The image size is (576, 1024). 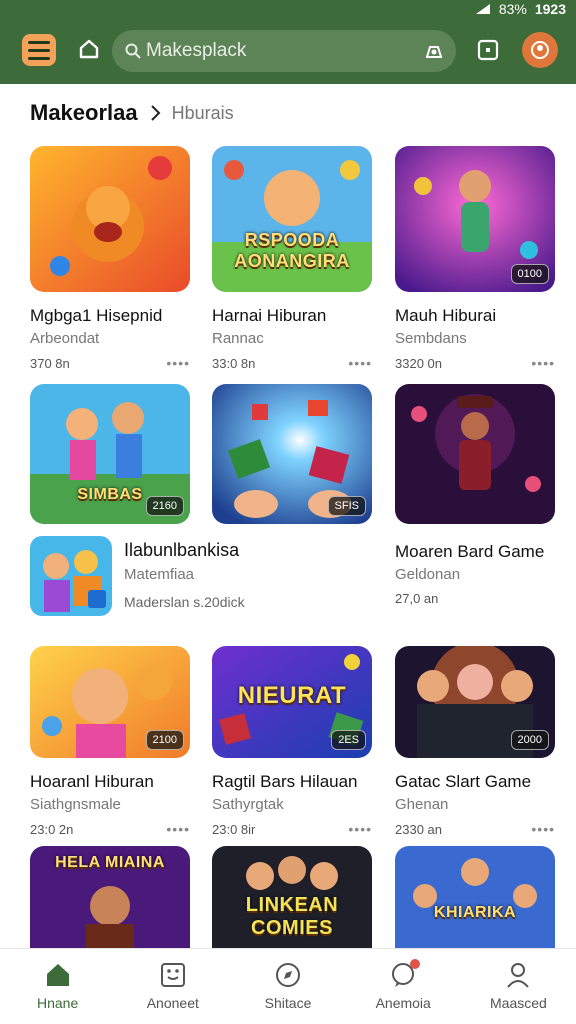 What do you see at coordinates (284, 51) in the screenshot?
I see `search-bar: Makesplack` at bounding box center [284, 51].